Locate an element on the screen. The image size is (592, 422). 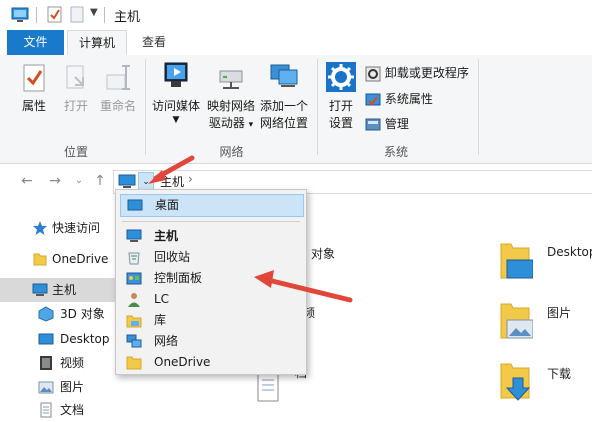
nav-label: 文档 is located at coordinates (72, 410).